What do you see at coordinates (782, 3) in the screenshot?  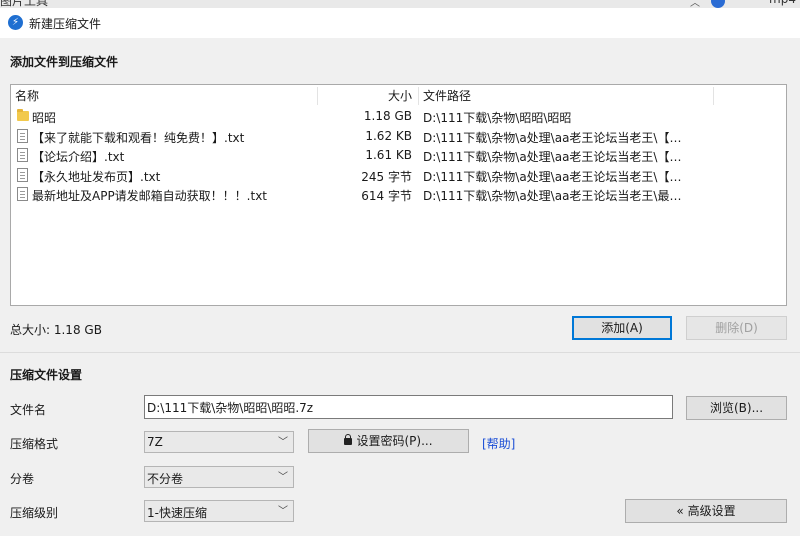 I see `background-app-tab: mp4` at bounding box center [782, 3].